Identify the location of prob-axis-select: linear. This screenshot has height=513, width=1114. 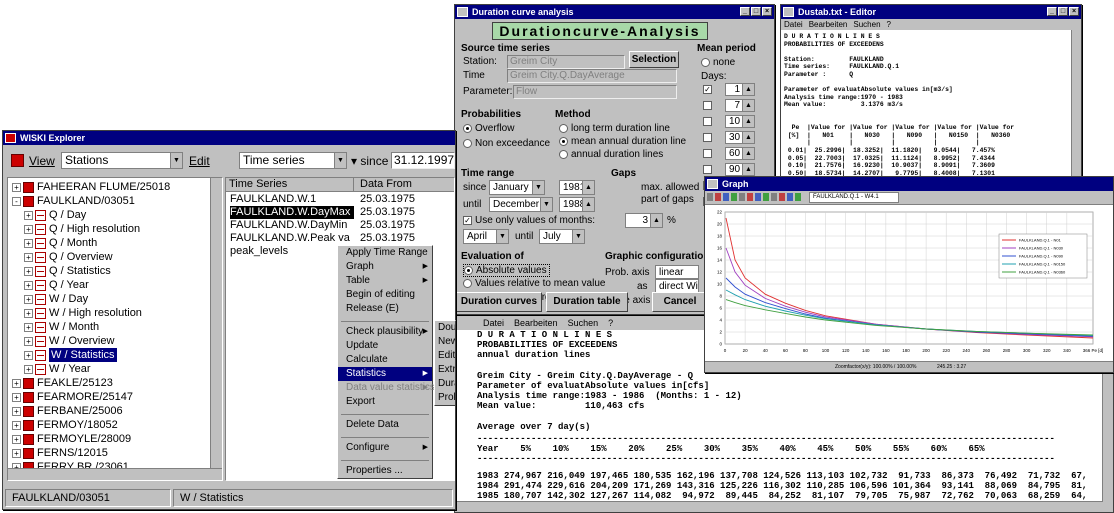
(677, 272).